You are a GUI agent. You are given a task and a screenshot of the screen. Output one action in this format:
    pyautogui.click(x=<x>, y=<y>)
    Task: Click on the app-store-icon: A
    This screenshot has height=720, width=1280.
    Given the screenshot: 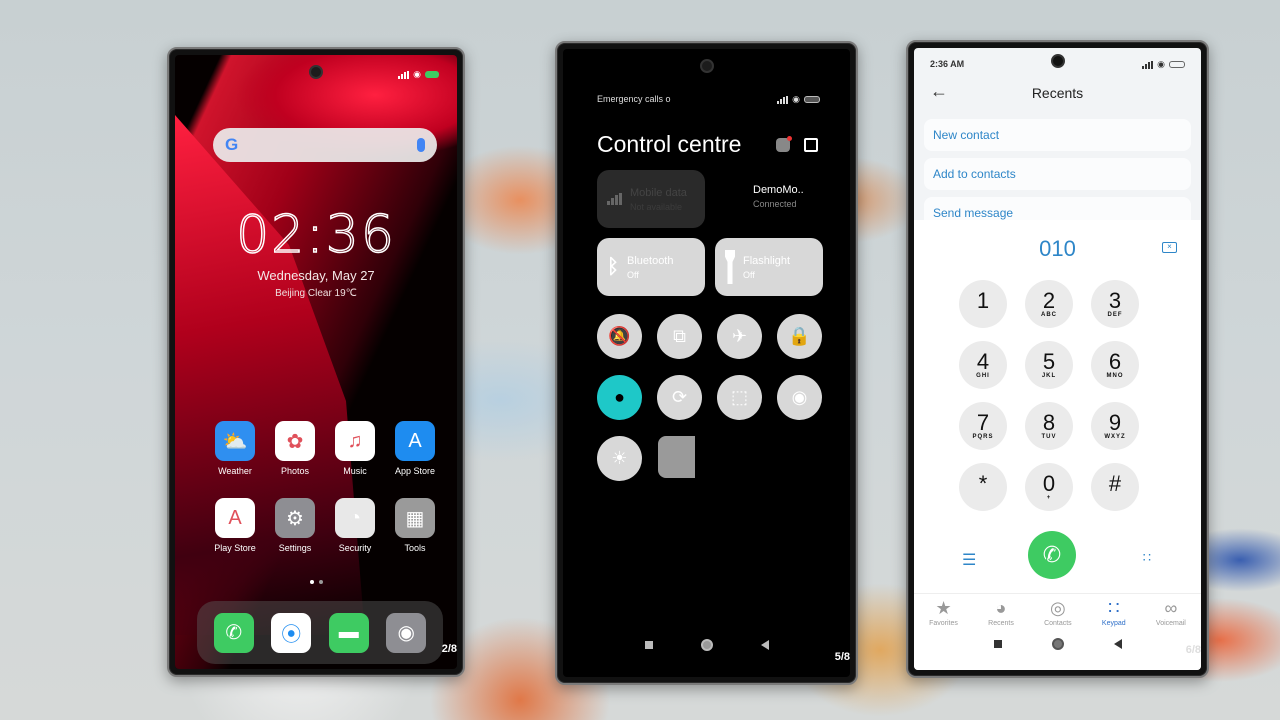 What is the action you would take?
    pyautogui.click(x=415, y=441)
    